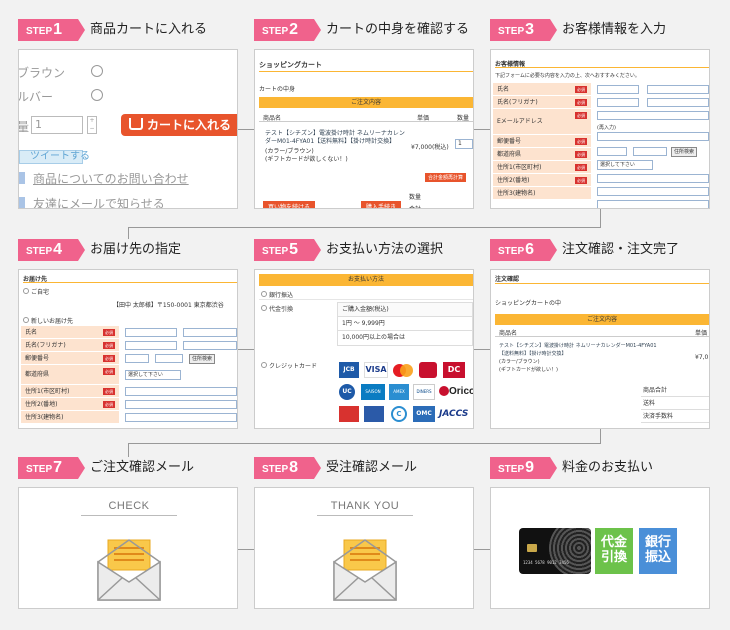 Image resolution: width=730 pixels, height=630 pixels. I want to click on amex-logo-icon: AMEX, so click(399, 392).